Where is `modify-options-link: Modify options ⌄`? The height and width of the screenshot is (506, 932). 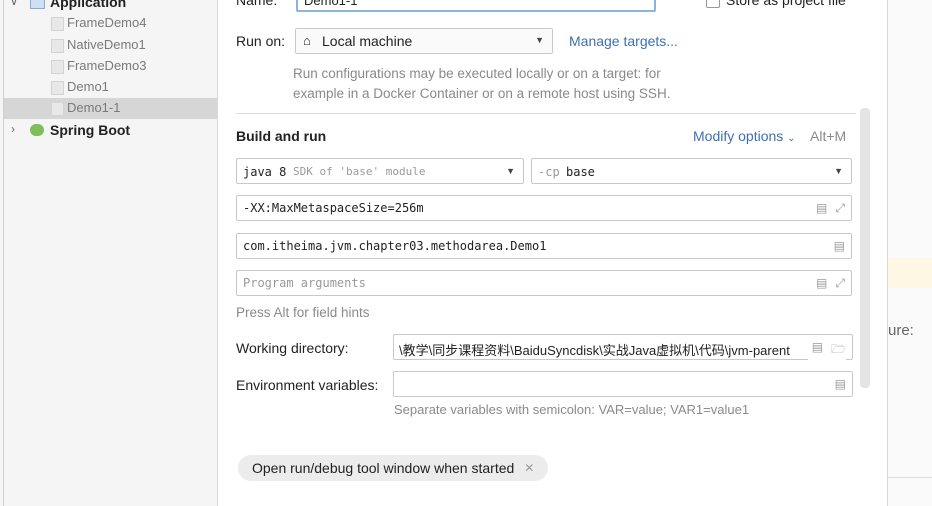 modify-options-link: Modify options ⌄ is located at coordinates (744, 136).